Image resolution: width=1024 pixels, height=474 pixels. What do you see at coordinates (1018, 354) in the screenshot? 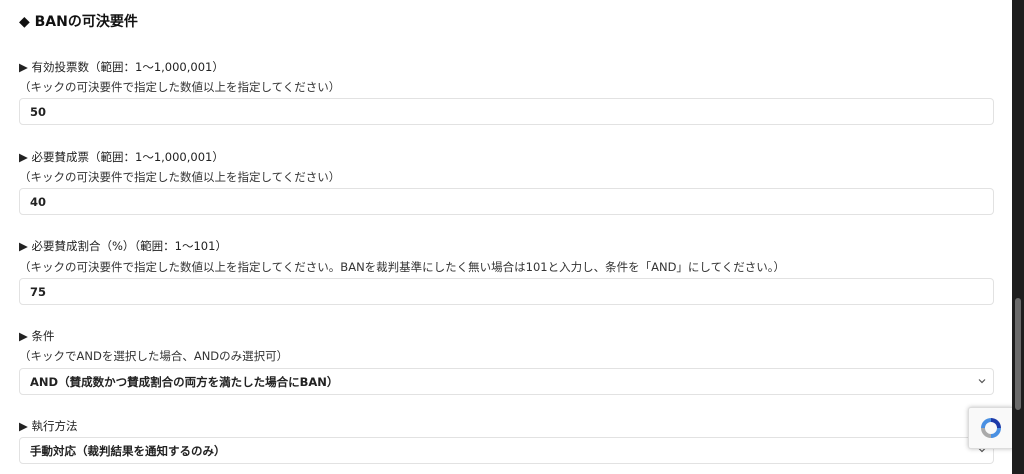
I see `scrollbar-thumb` at bounding box center [1018, 354].